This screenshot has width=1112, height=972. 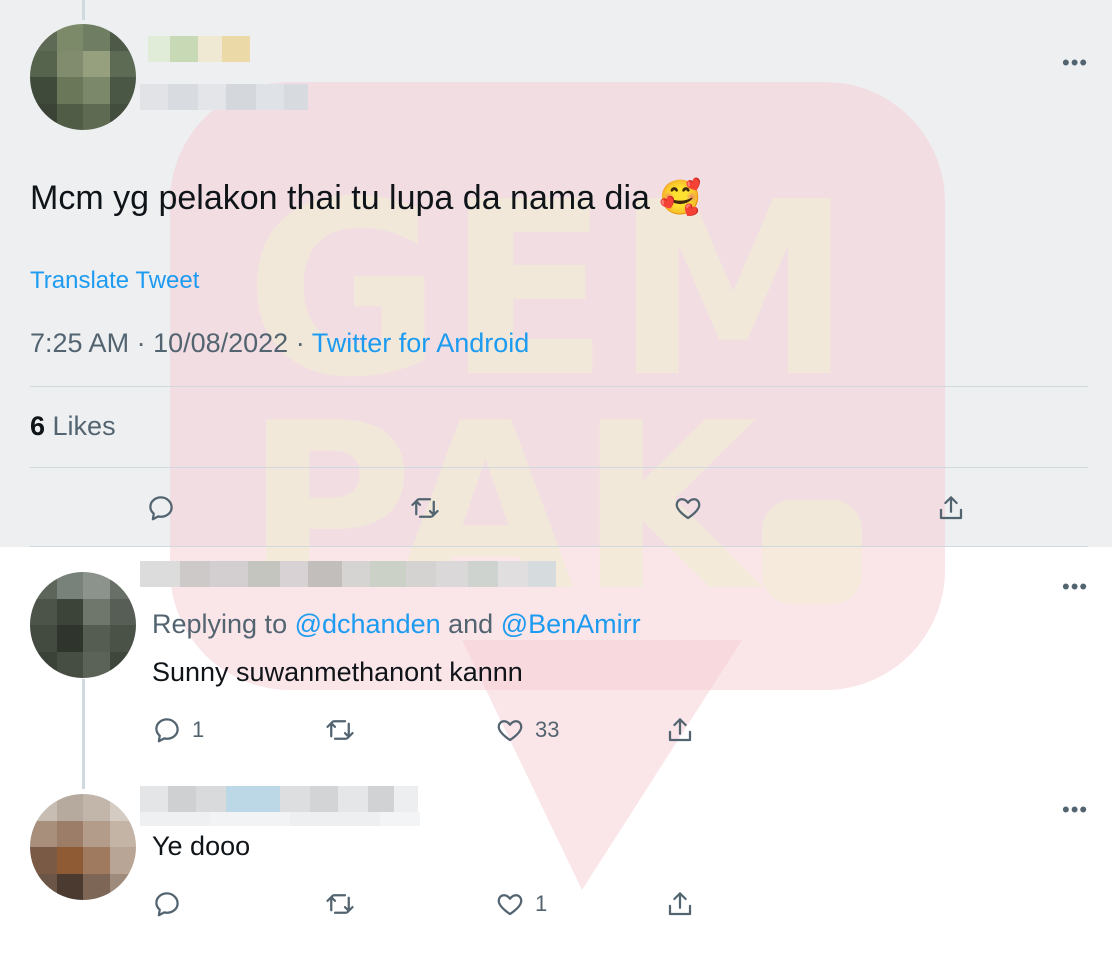 I want to click on like-button: 1, so click(x=521, y=904).